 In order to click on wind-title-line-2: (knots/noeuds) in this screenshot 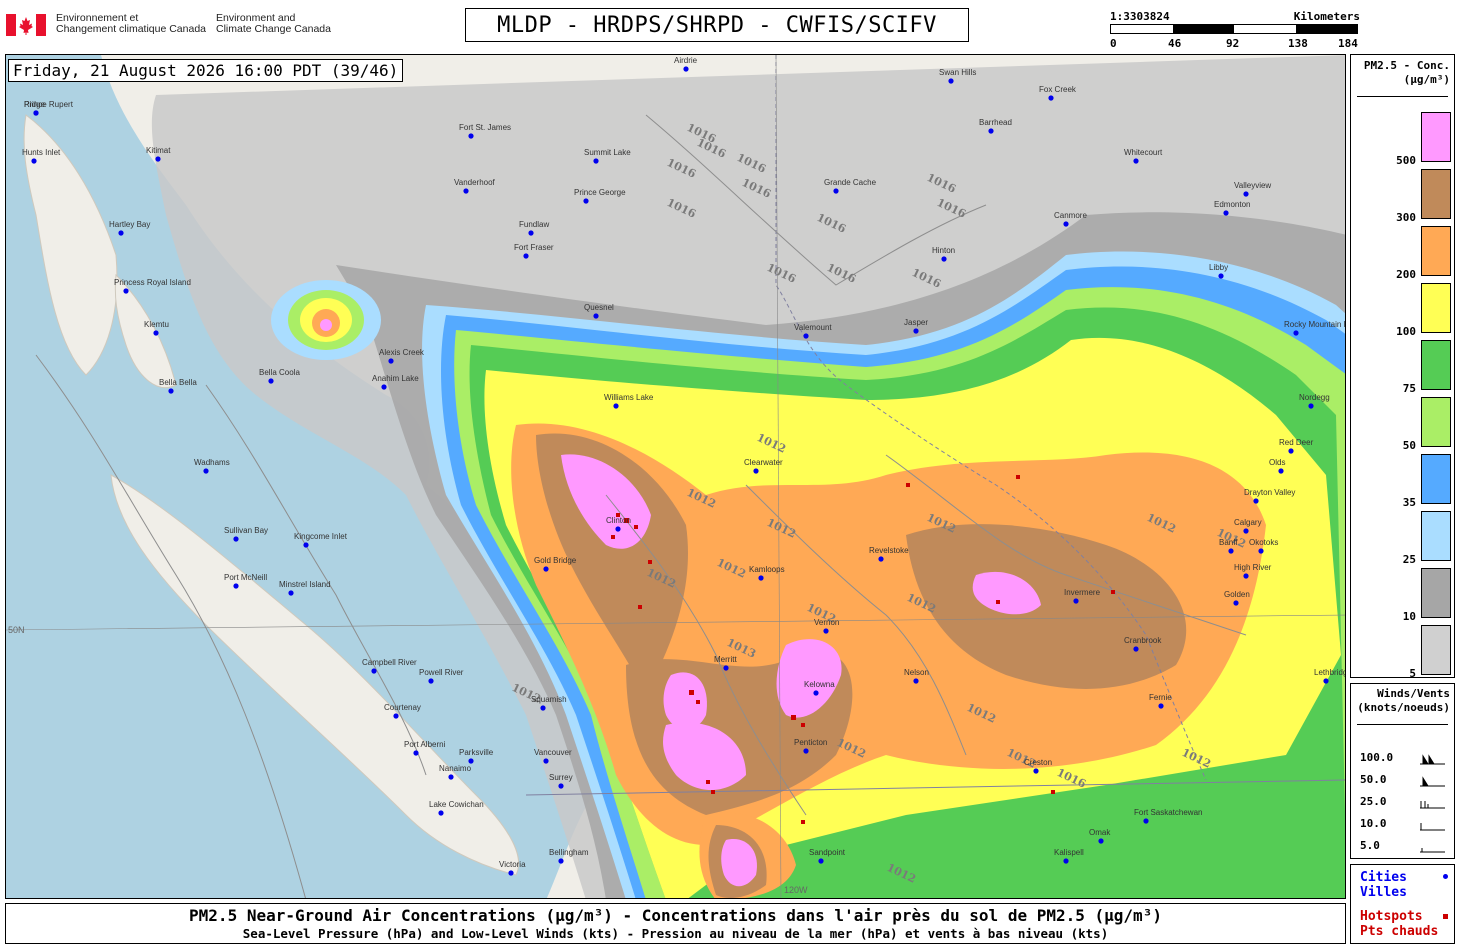, I will do `click(1403, 707)`.